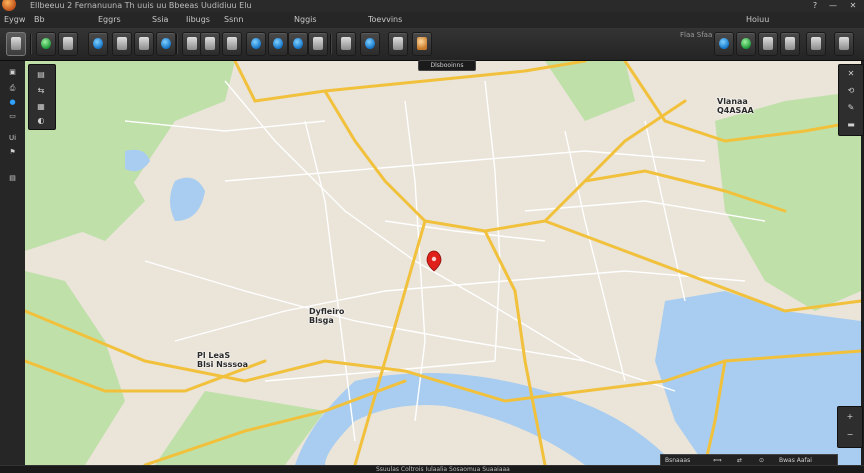 Image resolution: width=864 pixels, height=473 pixels. I want to click on measure-icon, so click(68, 43).